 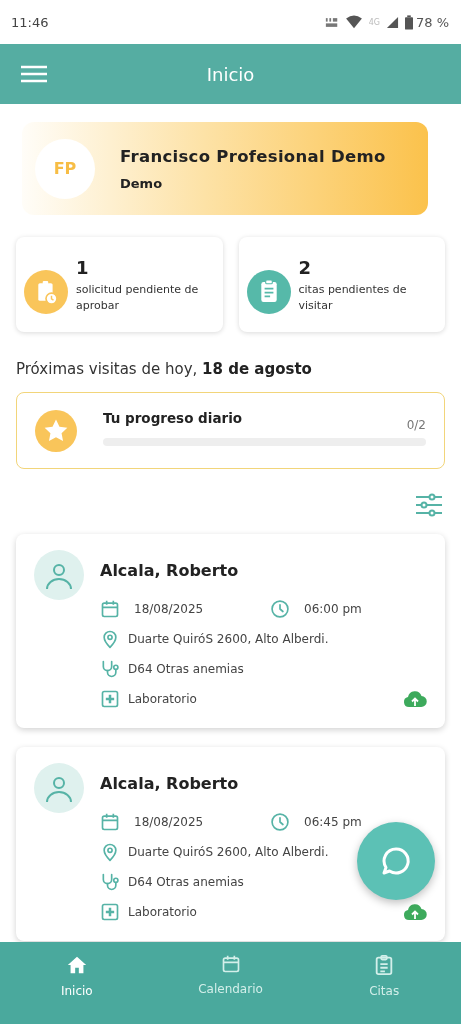 What do you see at coordinates (46, 292) in the screenshot?
I see `clipboard-clock-icon` at bounding box center [46, 292].